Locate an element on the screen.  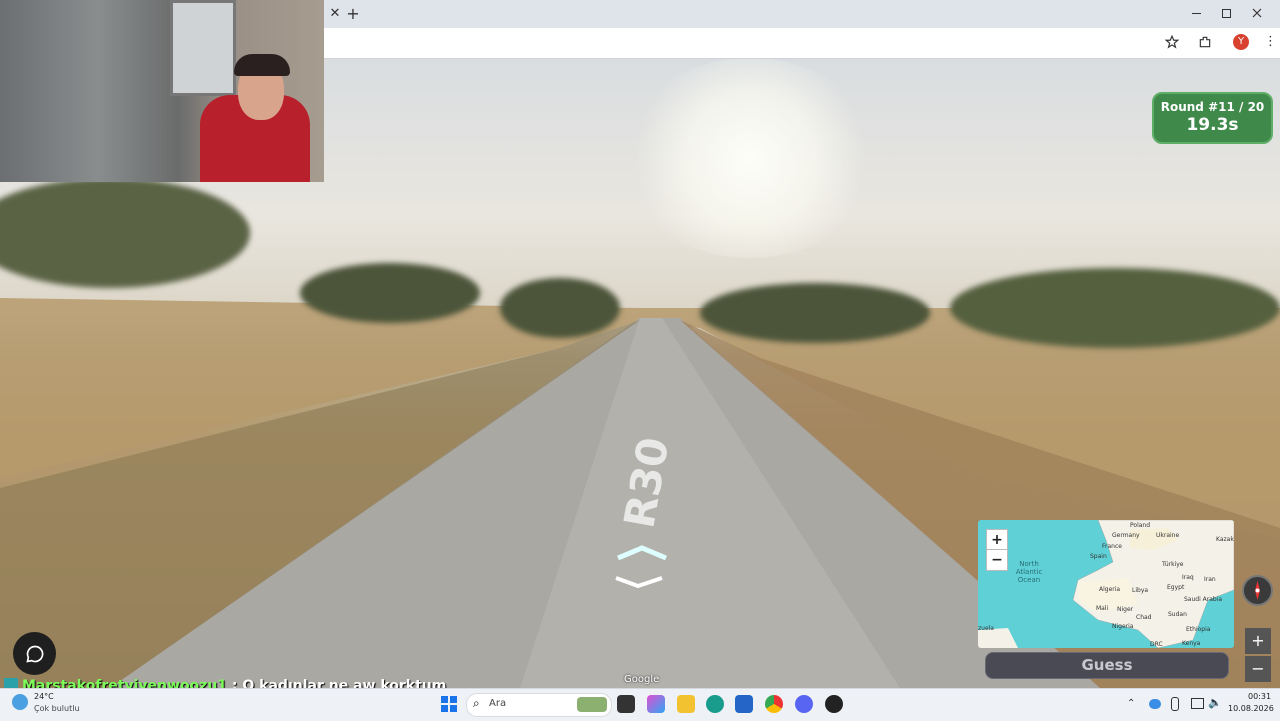
edge-icon is located at coordinates (715, 704).